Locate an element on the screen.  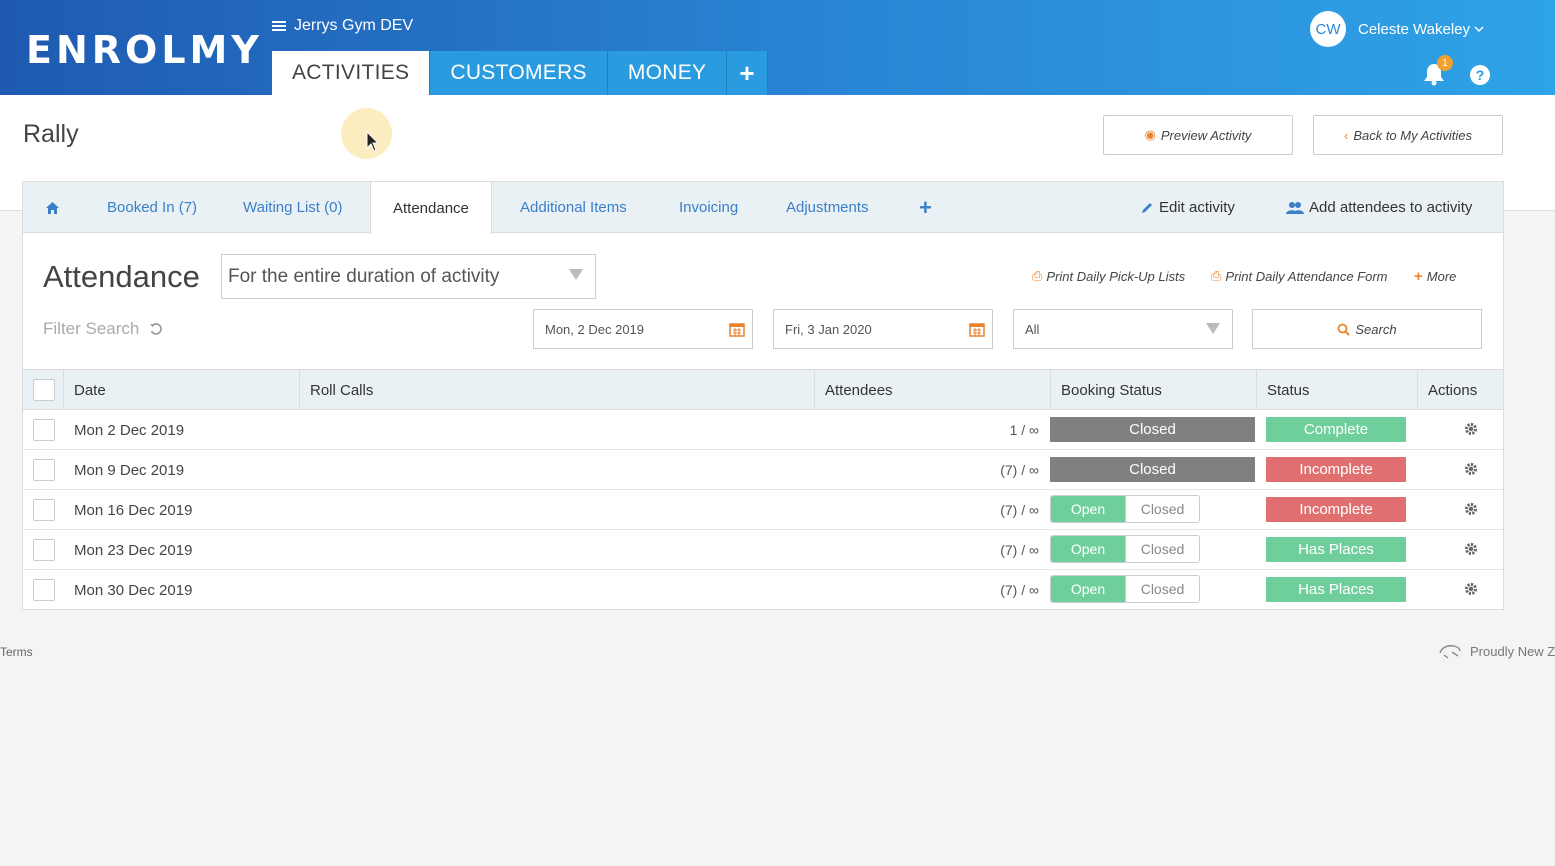
page-title: Rally is located at coordinates (51, 134).